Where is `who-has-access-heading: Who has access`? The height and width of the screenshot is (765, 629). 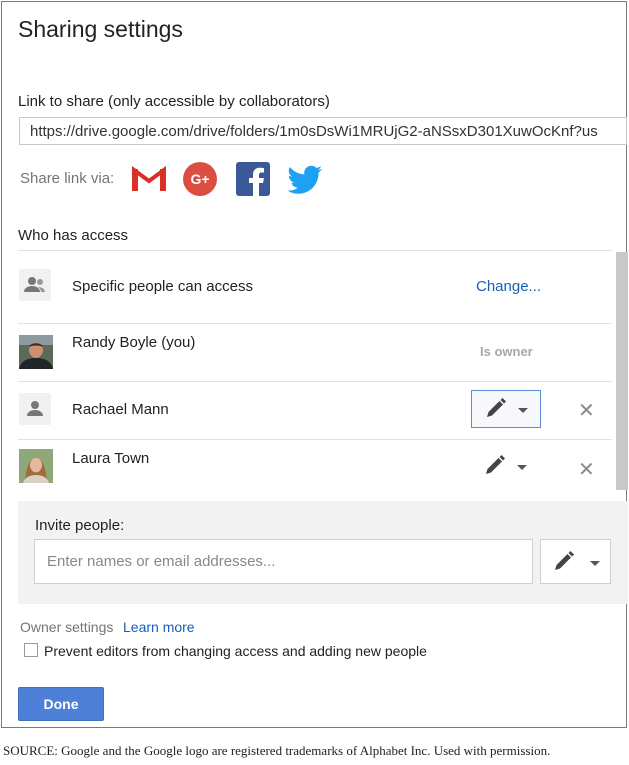 who-has-access-heading: Who has access is located at coordinates (73, 235).